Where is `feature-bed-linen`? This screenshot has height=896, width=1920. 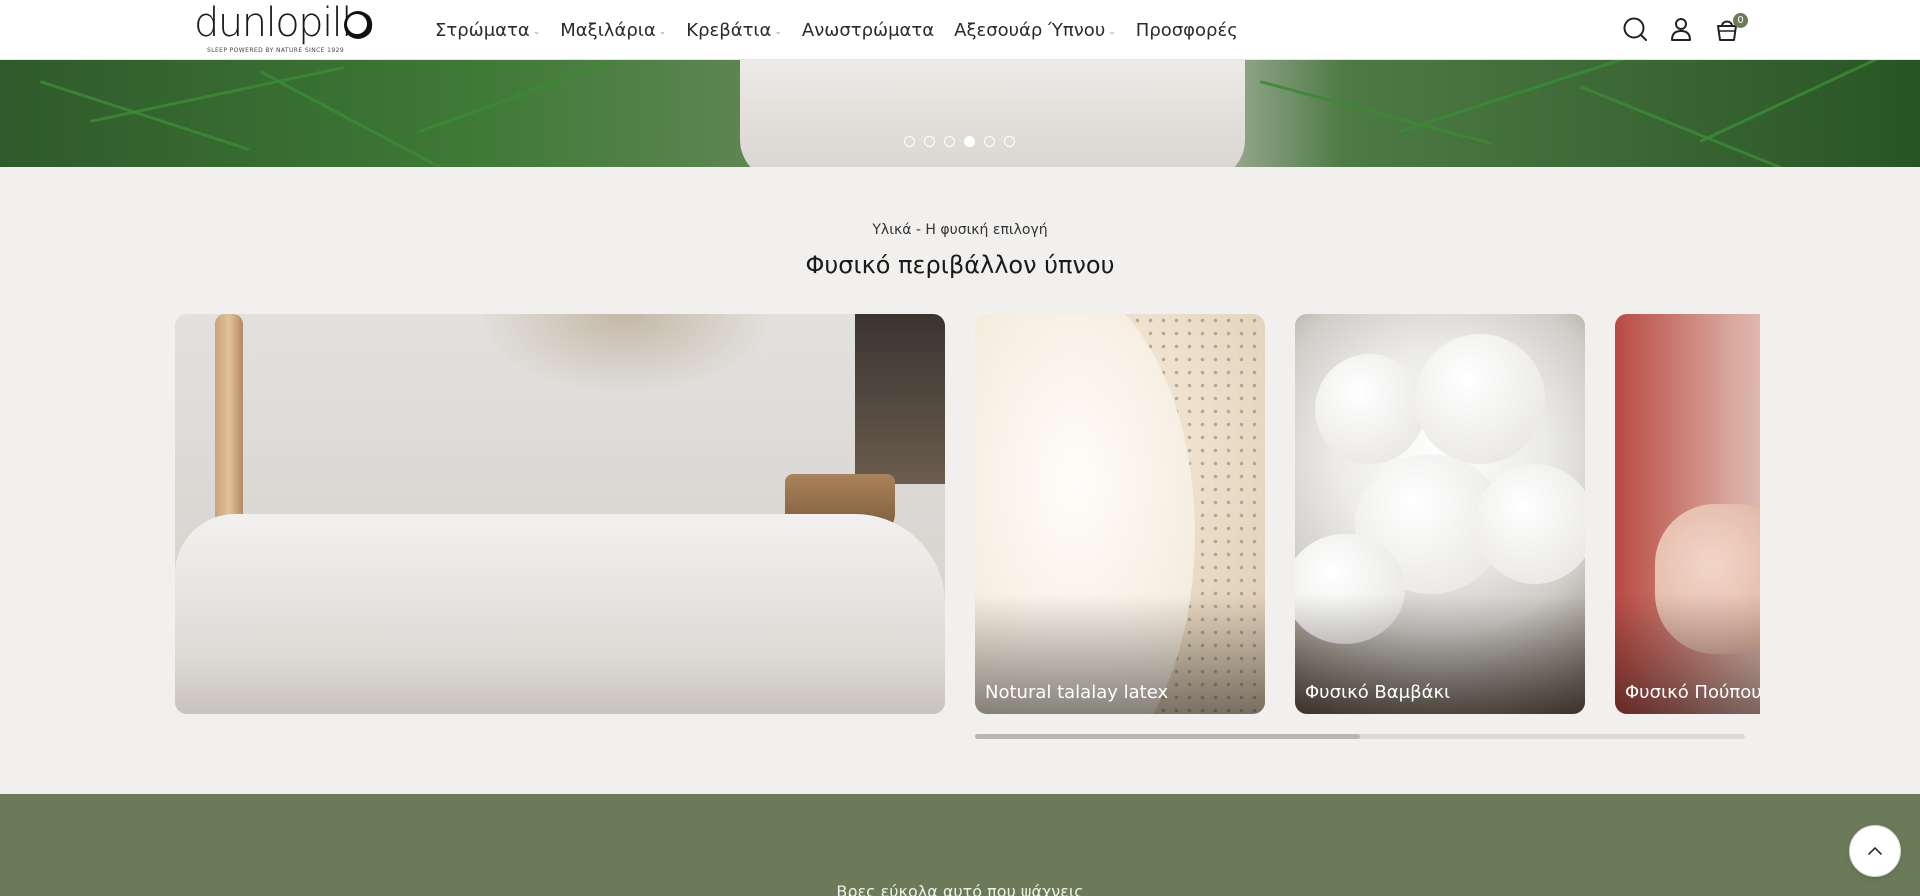
feature-bed-linen is located at coordinates (560, 614).